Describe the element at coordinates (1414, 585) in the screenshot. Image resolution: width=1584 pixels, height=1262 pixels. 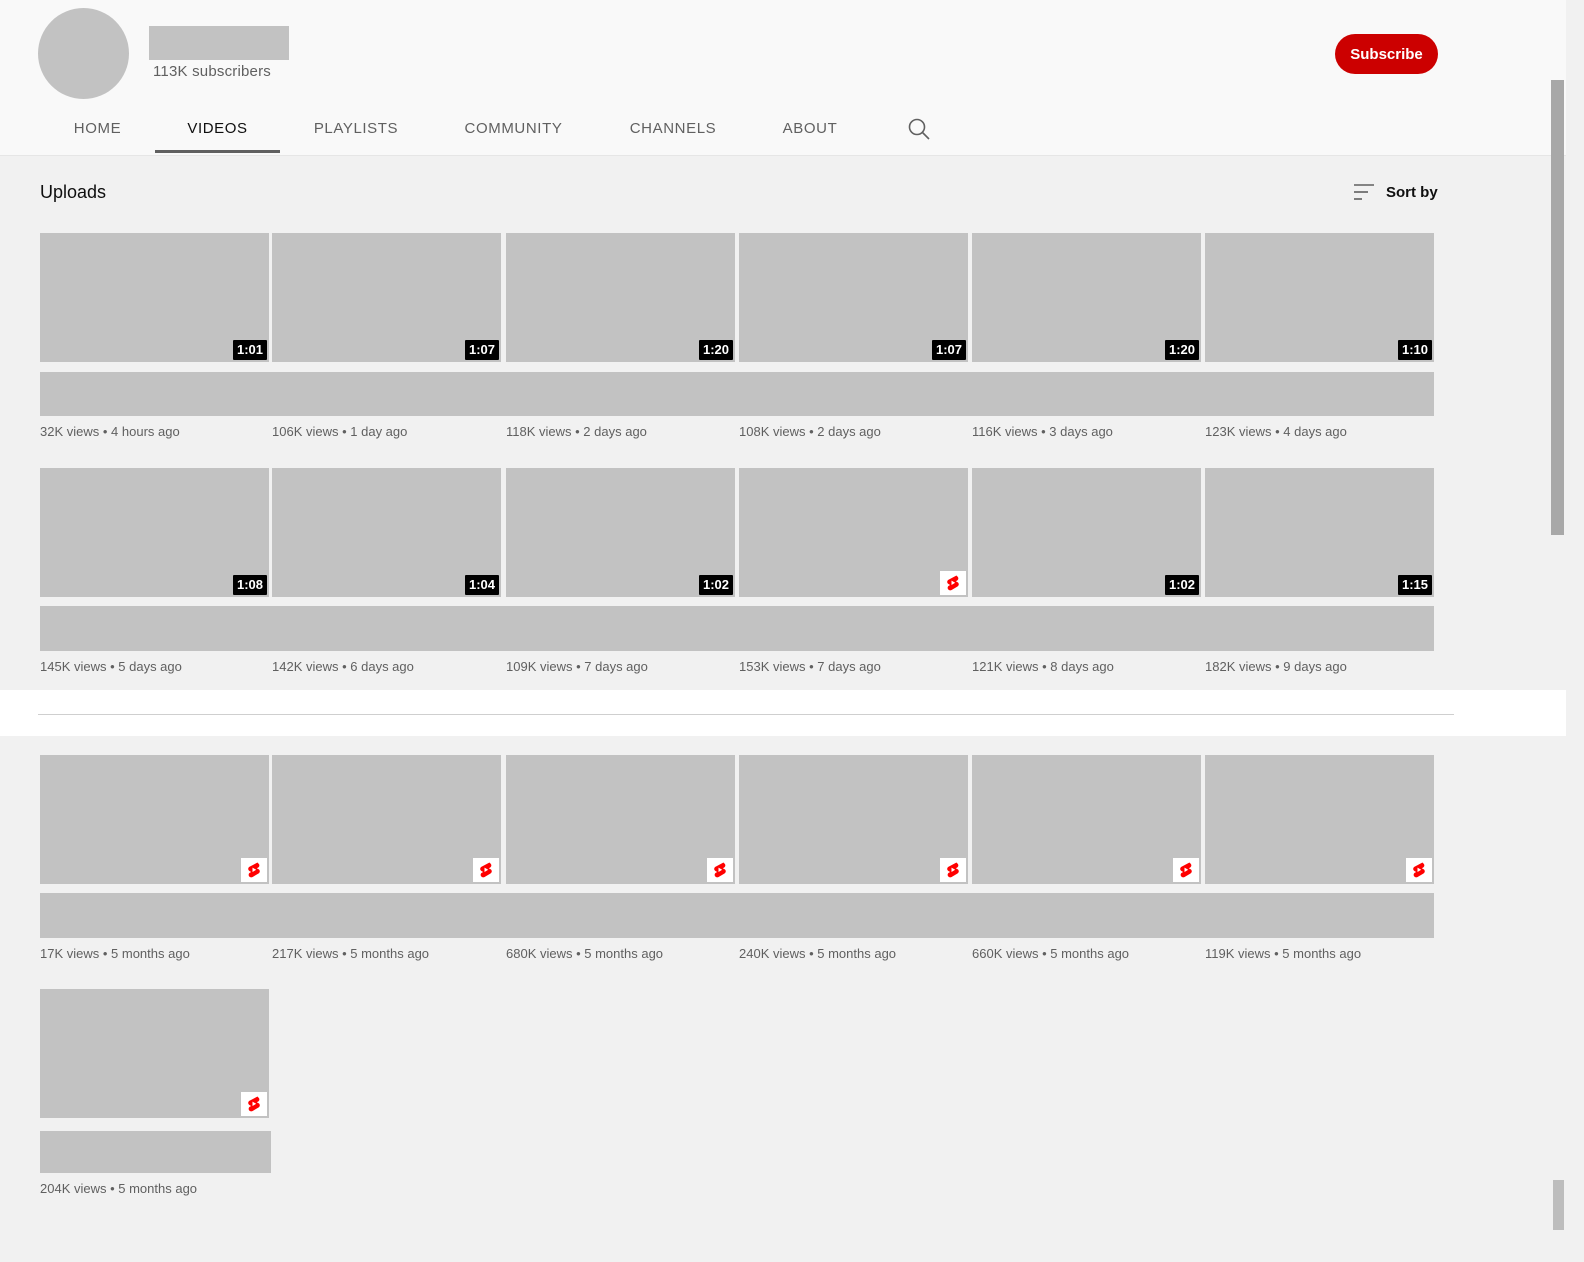
I see `video-duration: 1:15` at that location.